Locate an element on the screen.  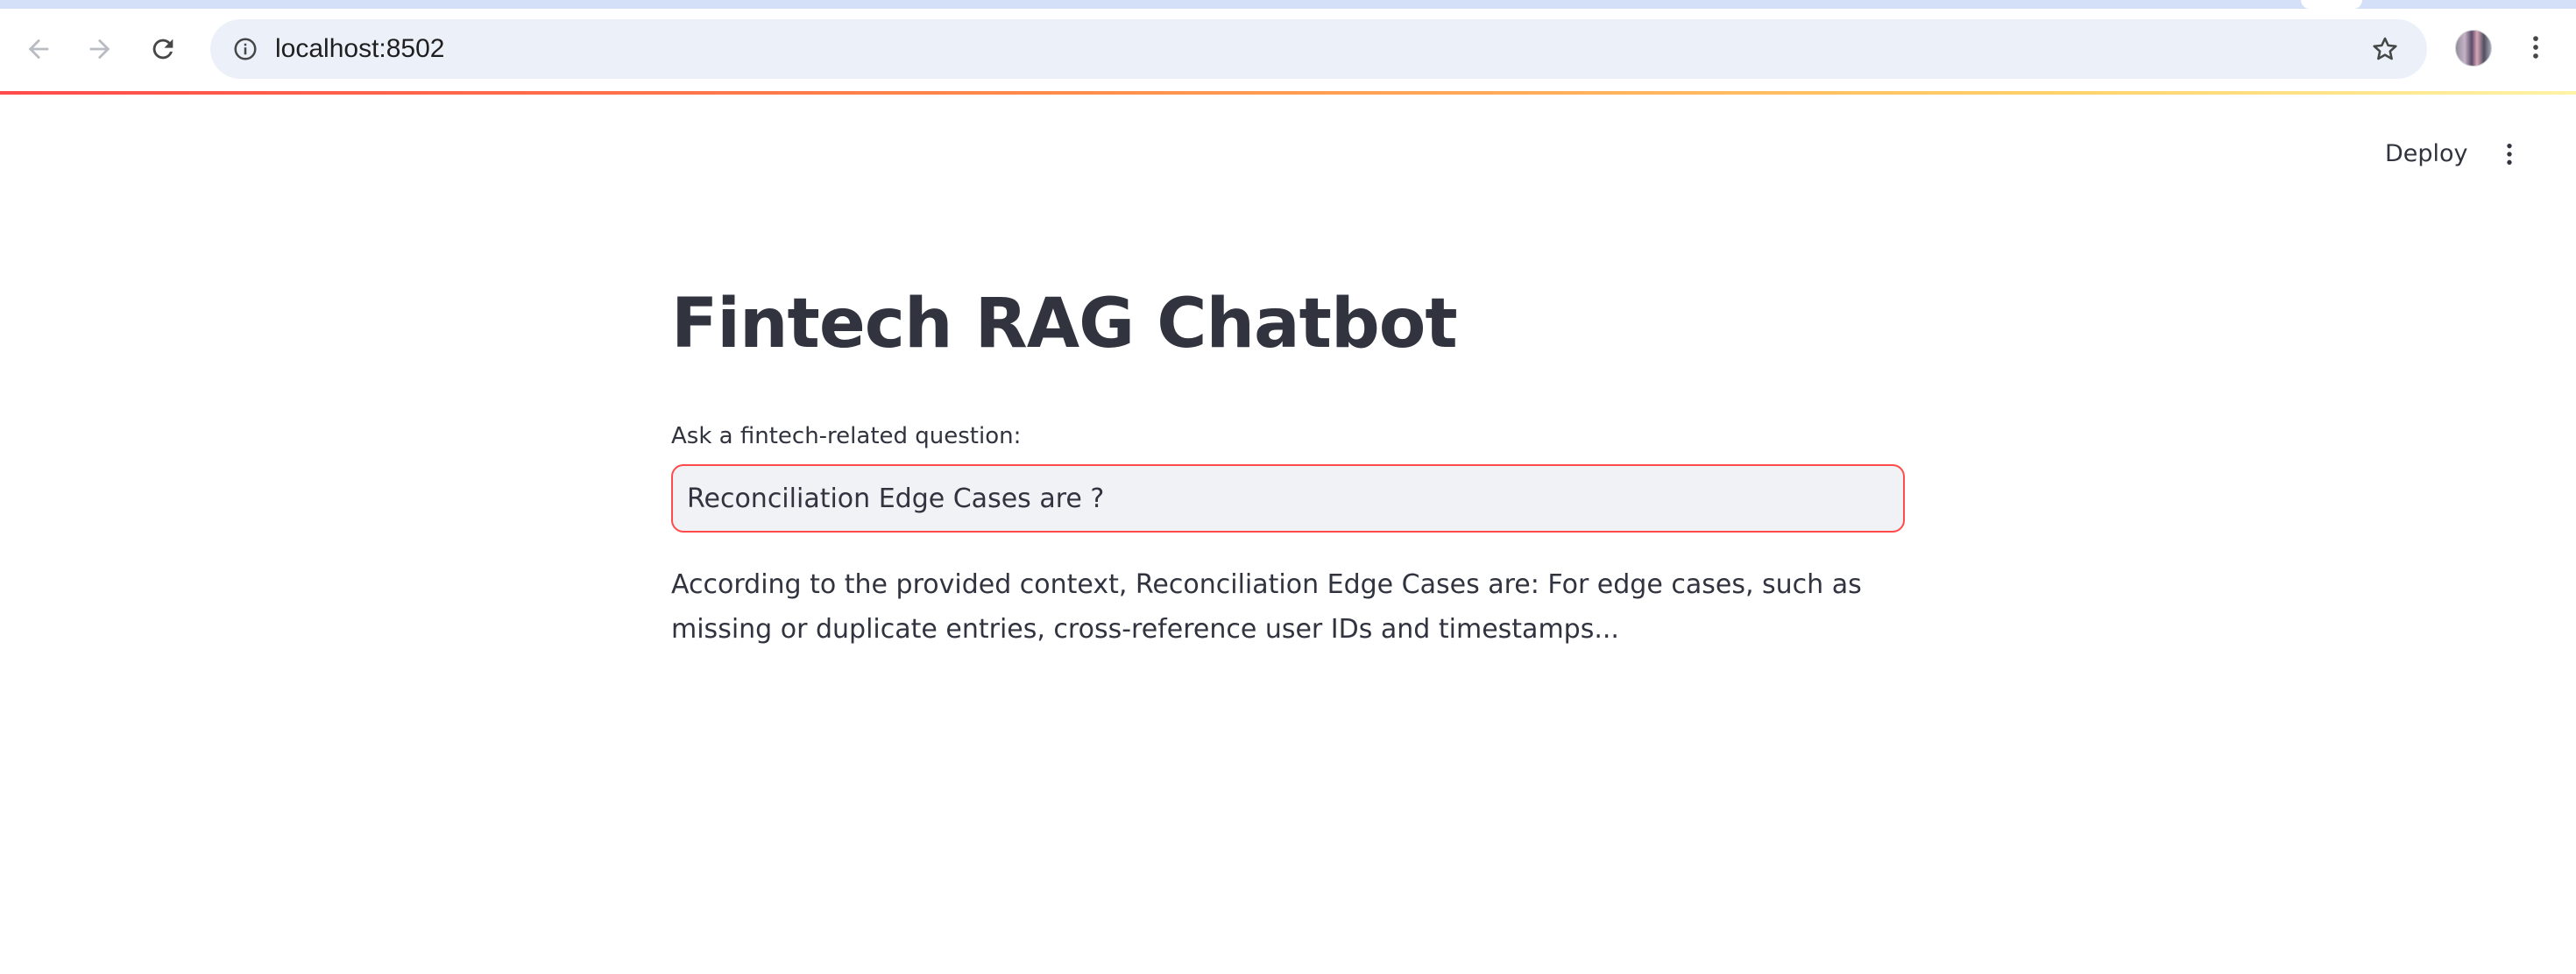
page-title: Fintech RAG Chatbot is located at coordinates (1064, 324).